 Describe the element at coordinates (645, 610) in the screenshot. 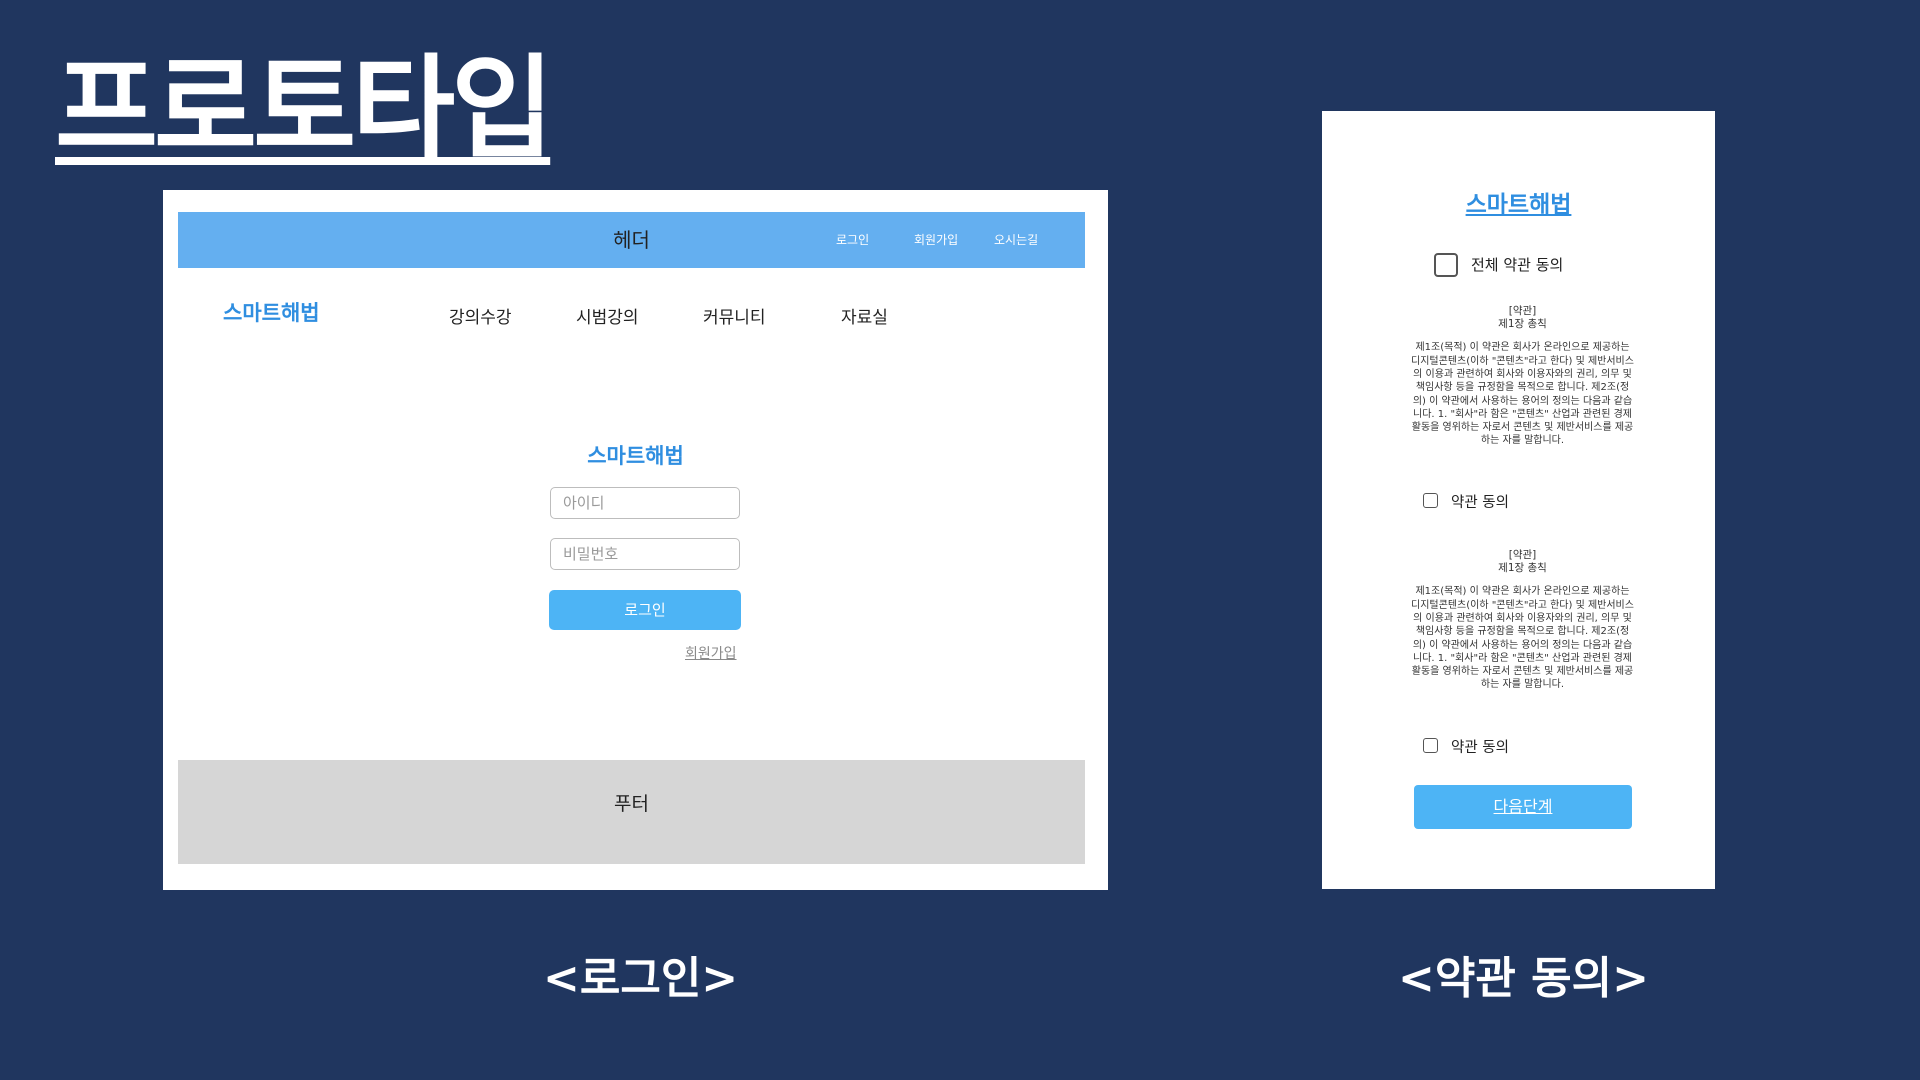

I see `login-button: 로그인` at that location.